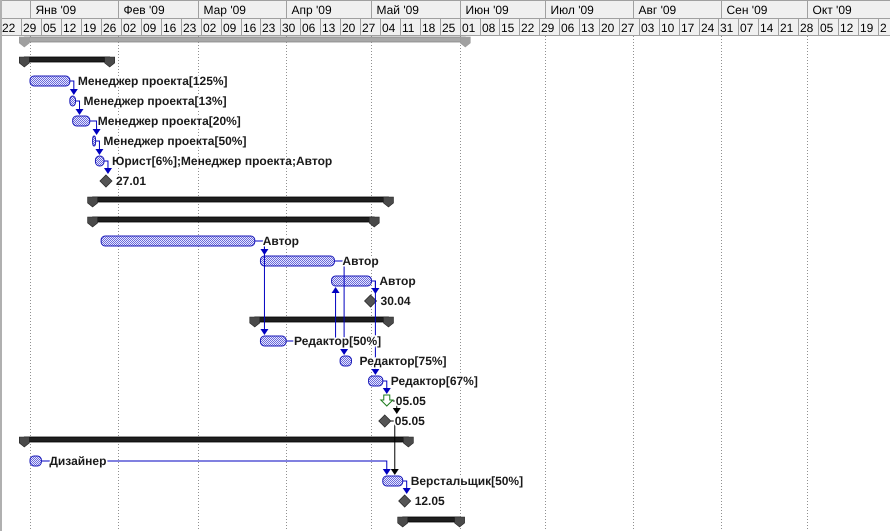 This screenshot has width=890, height=531. What do you see at coordinates (222, 161) in the screenshot?
I see `resource-label: Юрист[6%];Менеджер проекта;Автор` at bounding box center [222, 161].